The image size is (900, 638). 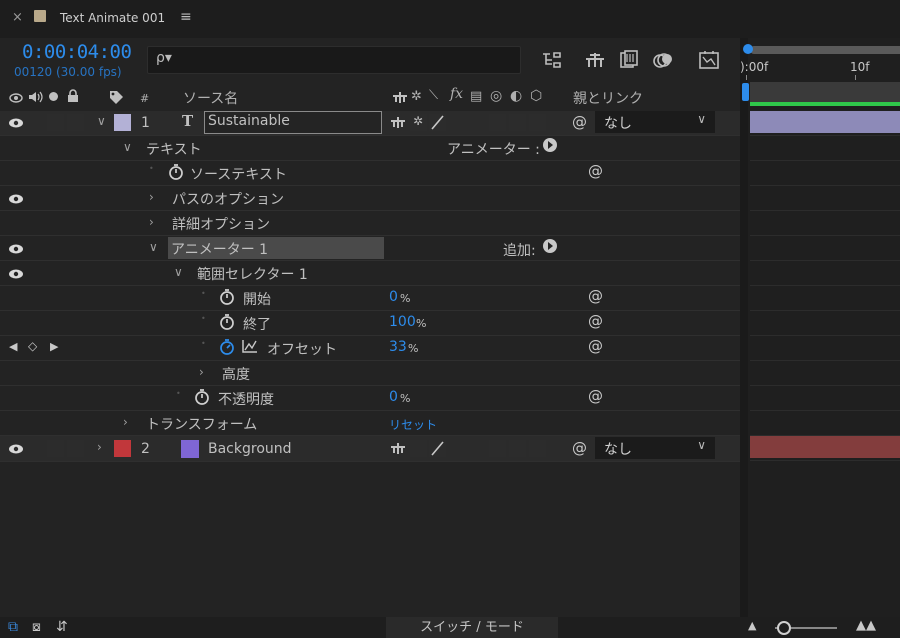 I want to click on layer-name: Background, so click(x=250, y=449).